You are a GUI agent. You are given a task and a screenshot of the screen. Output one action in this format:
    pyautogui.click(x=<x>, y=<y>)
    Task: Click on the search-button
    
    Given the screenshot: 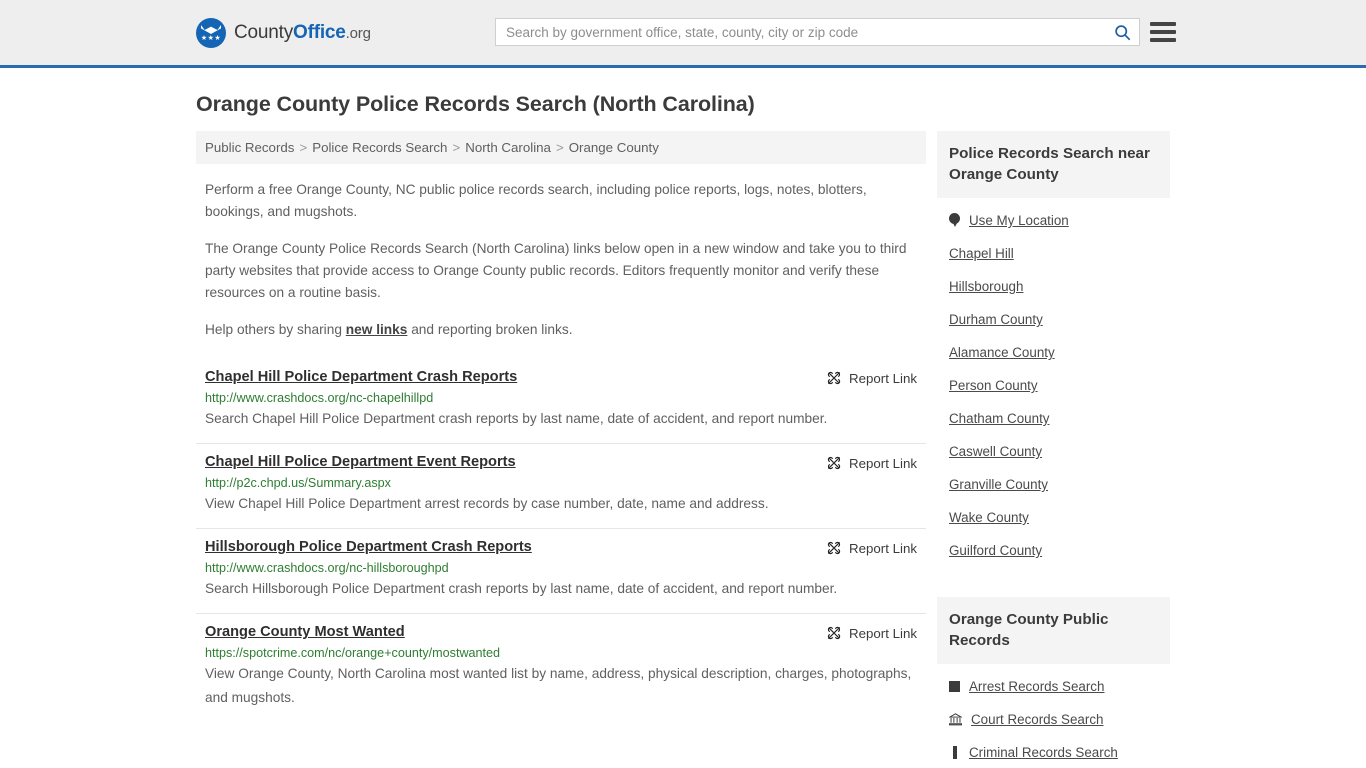 What is the action you would take?
    pyautogui.click(x=1122, y=32)
    